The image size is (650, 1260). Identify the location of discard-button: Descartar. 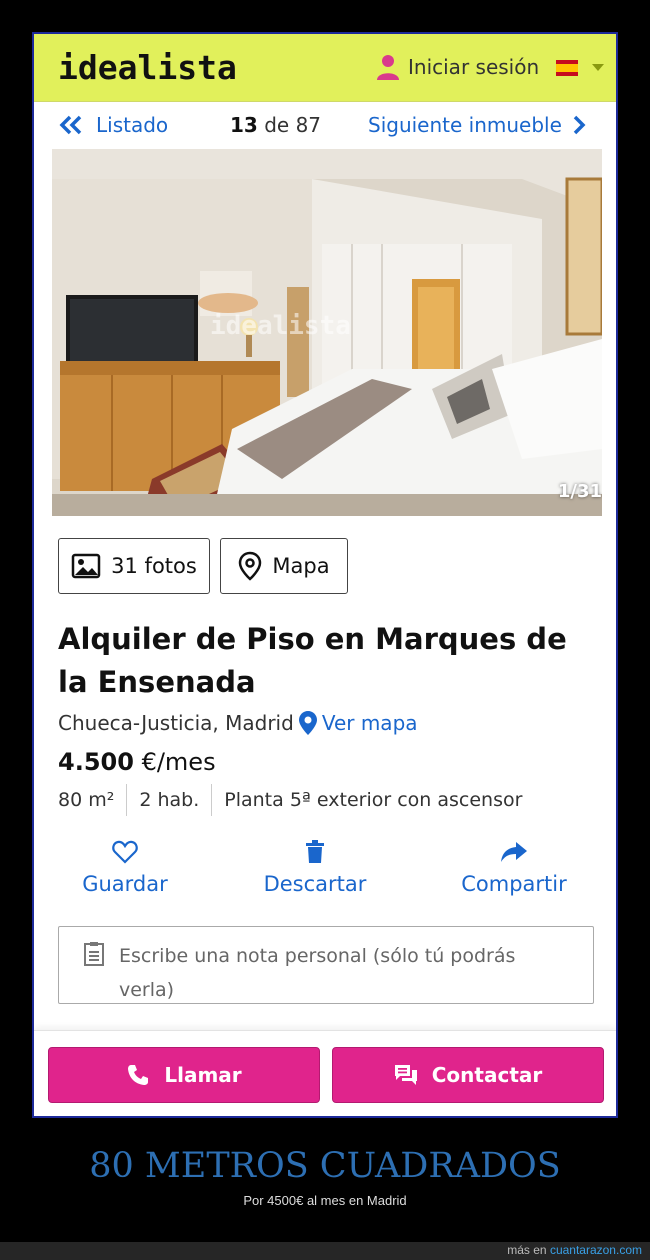
(315, 868).